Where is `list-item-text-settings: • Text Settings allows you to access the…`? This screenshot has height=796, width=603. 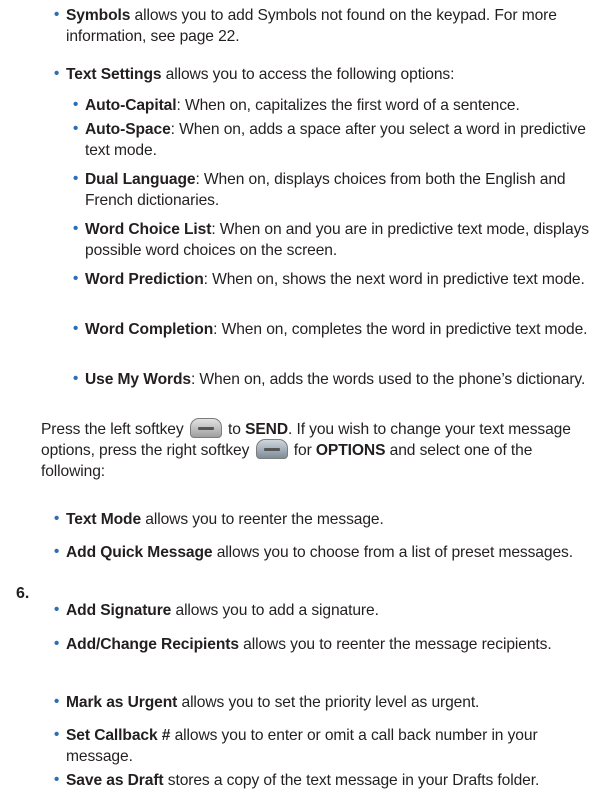 list-item-text-settings: • Text Settings allows you to access the… is located at coordinates (323, 74).